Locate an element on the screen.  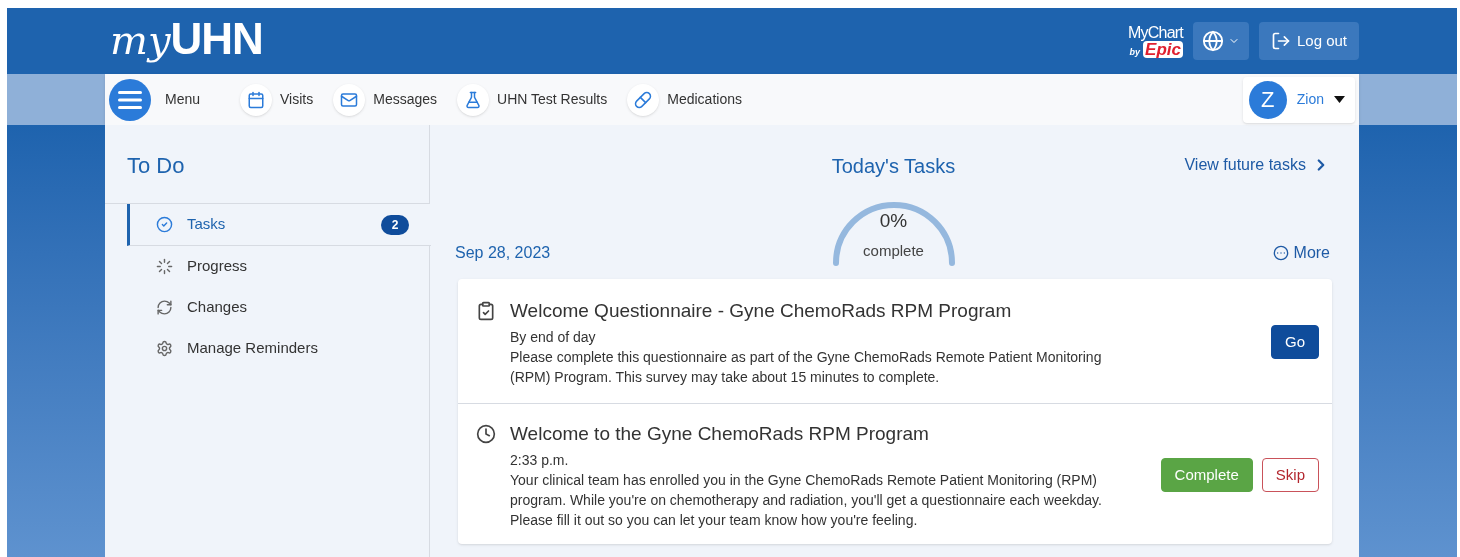
task-action-button: Go is located at coordinates (1295, 342).